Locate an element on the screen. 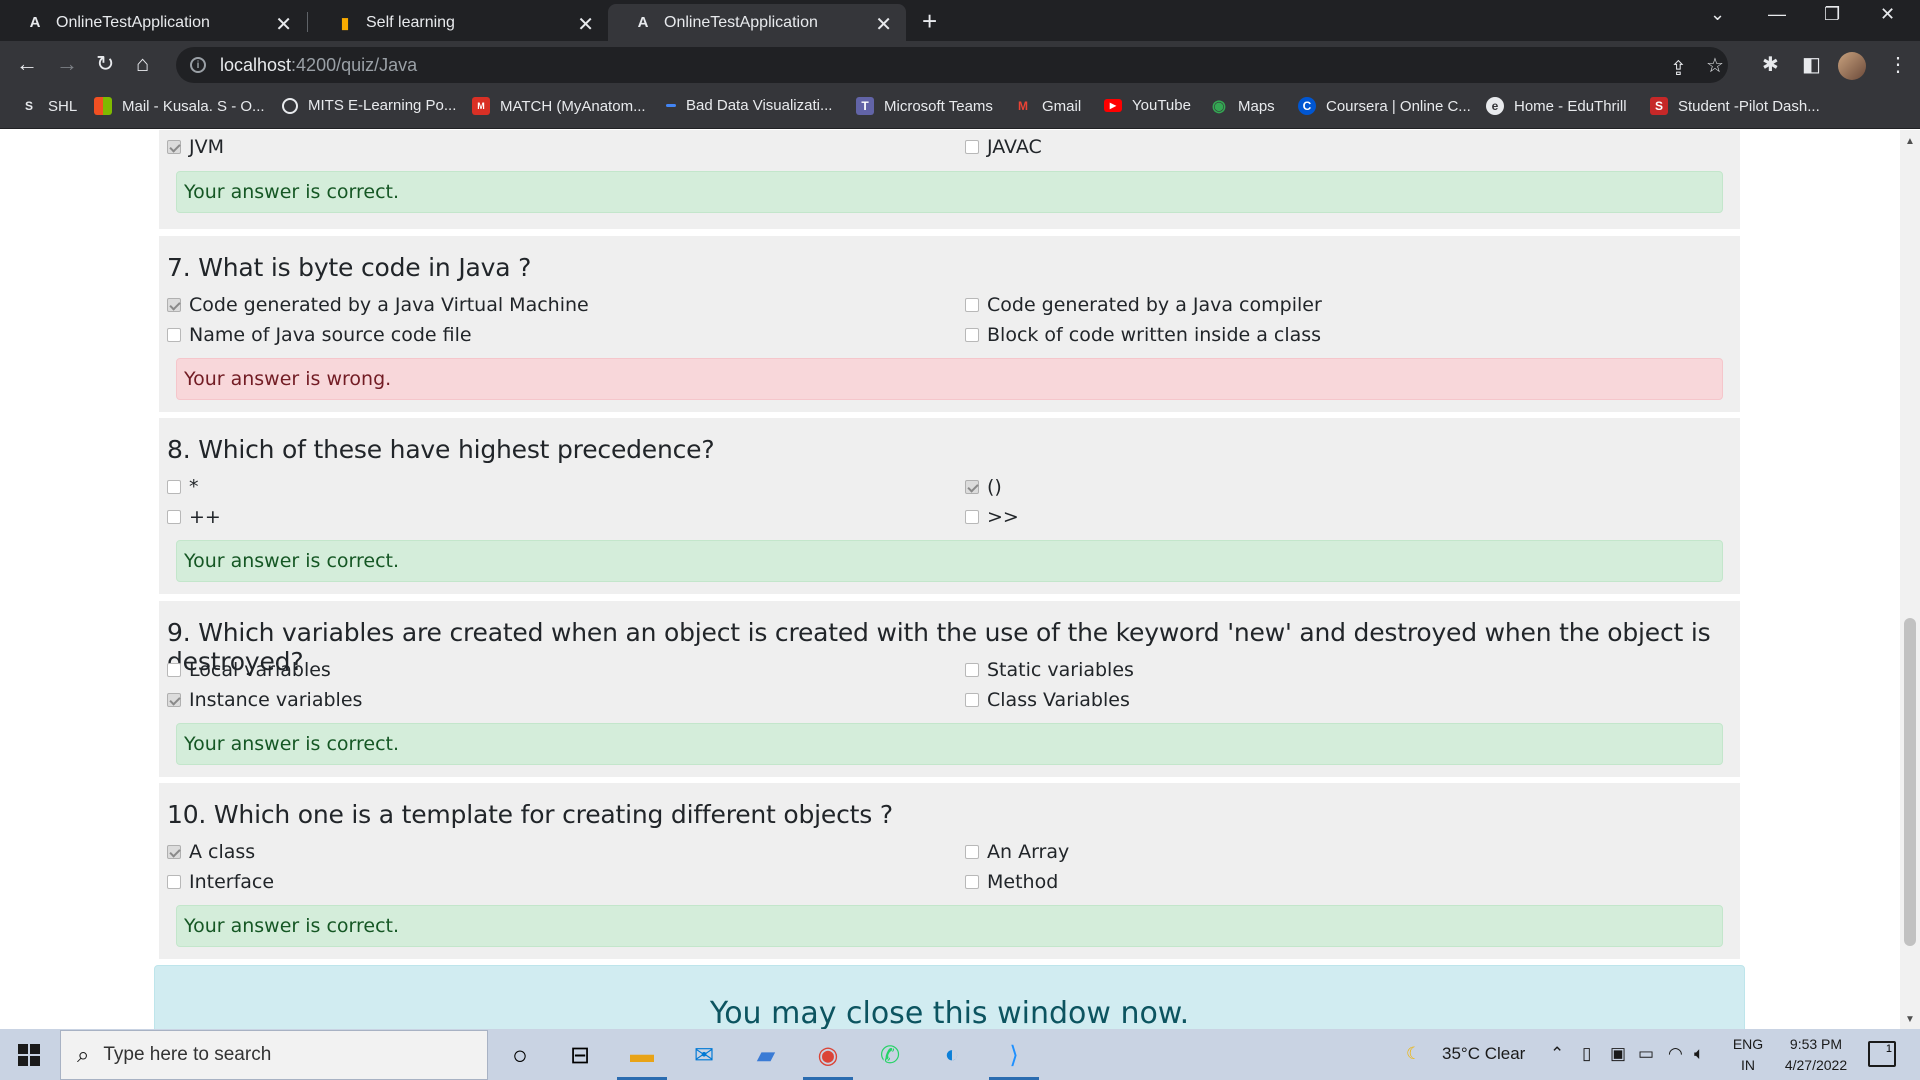 The height and width of the screenshot is (1080, 1920). tray-app-icon: ▣ is located at coordinates (1618, 1054).